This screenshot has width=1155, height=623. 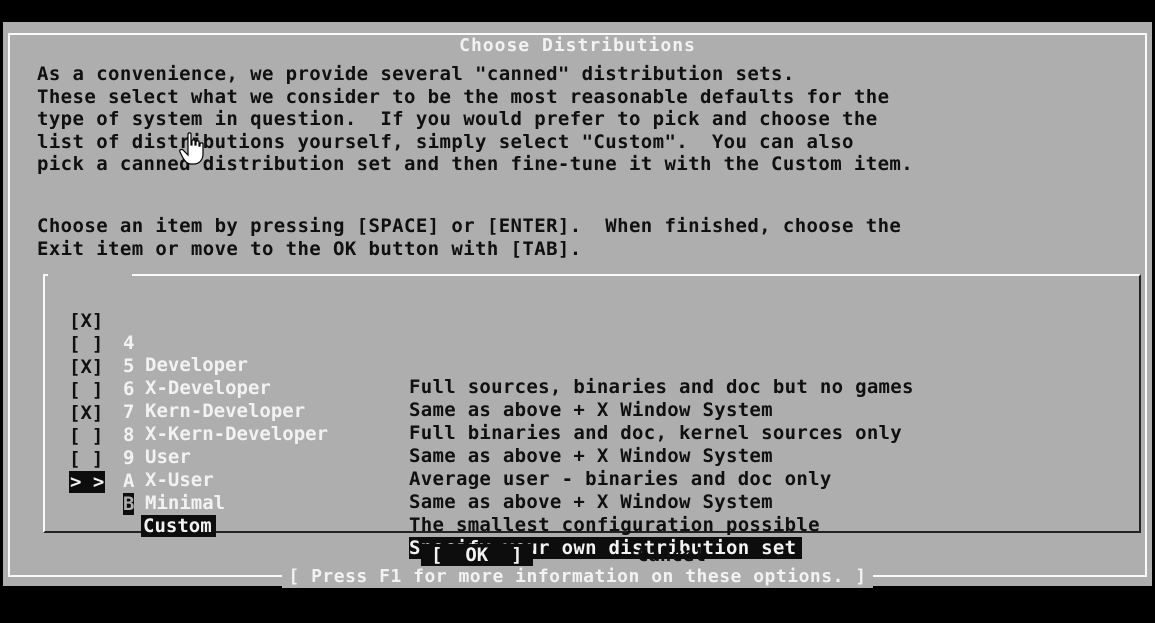 What do you see at coordinates (191, 148) in the screenshot?
I see `hand-cursor-icon` at bounding box center [191, 148].